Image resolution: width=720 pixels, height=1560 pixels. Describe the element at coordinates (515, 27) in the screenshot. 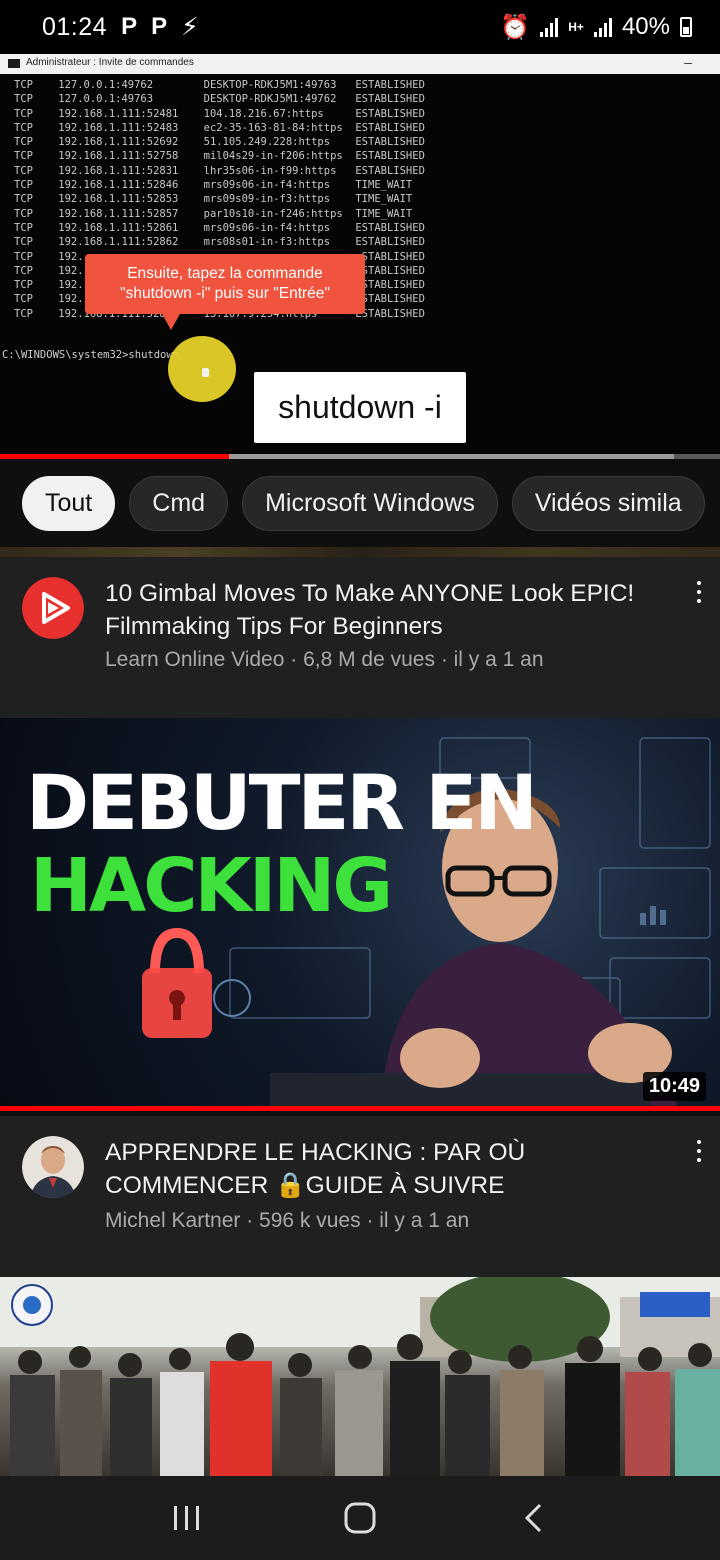

I see `alarm-icon: ⏰` at that location.